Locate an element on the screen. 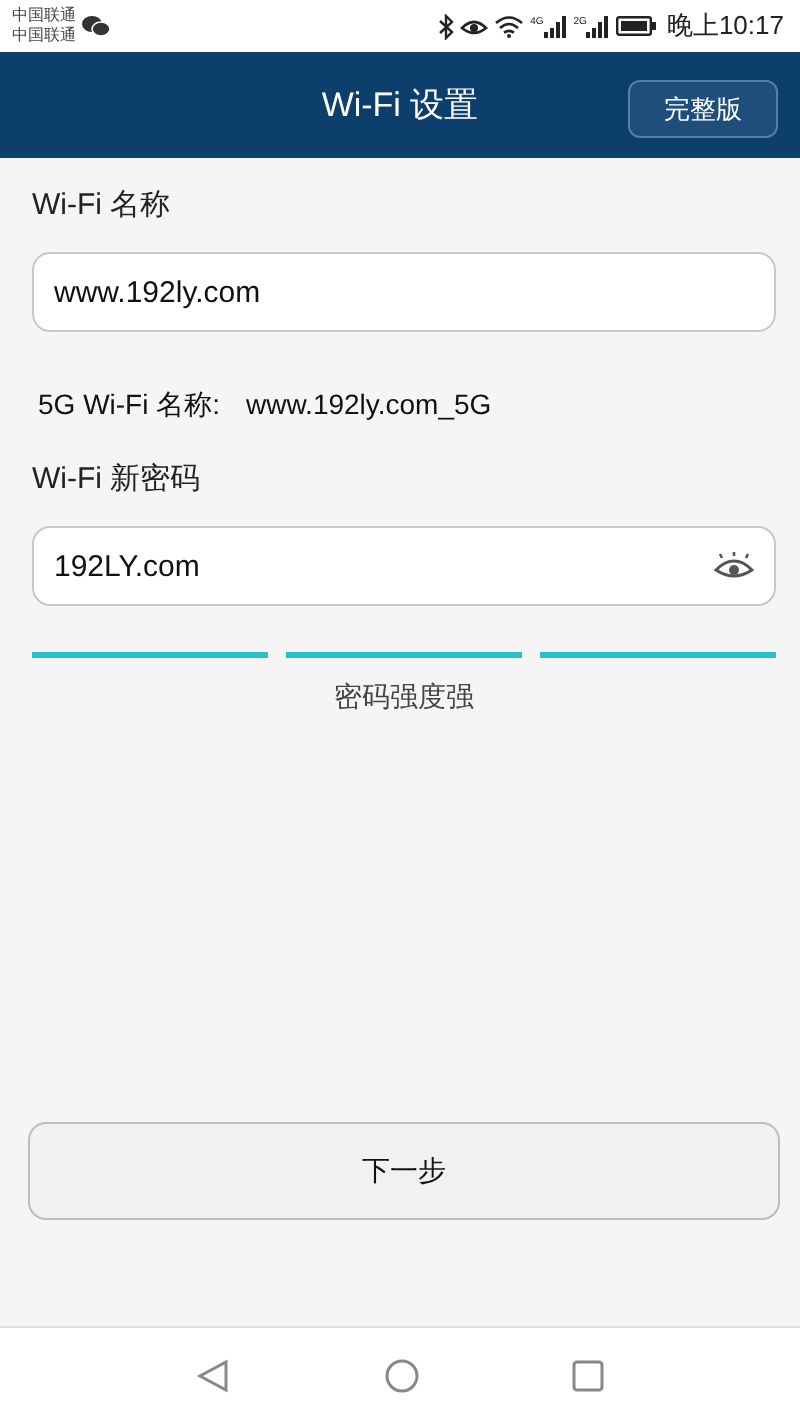 This screenshot has height=1422, width=800. recents-icon is located at coordinates (588, 1375).